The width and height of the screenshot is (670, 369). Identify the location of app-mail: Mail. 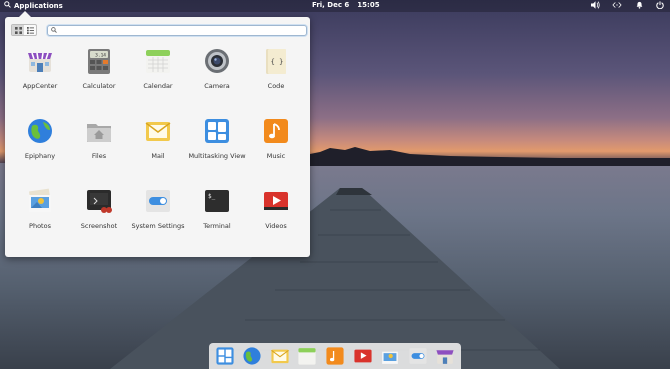
(158, 138).